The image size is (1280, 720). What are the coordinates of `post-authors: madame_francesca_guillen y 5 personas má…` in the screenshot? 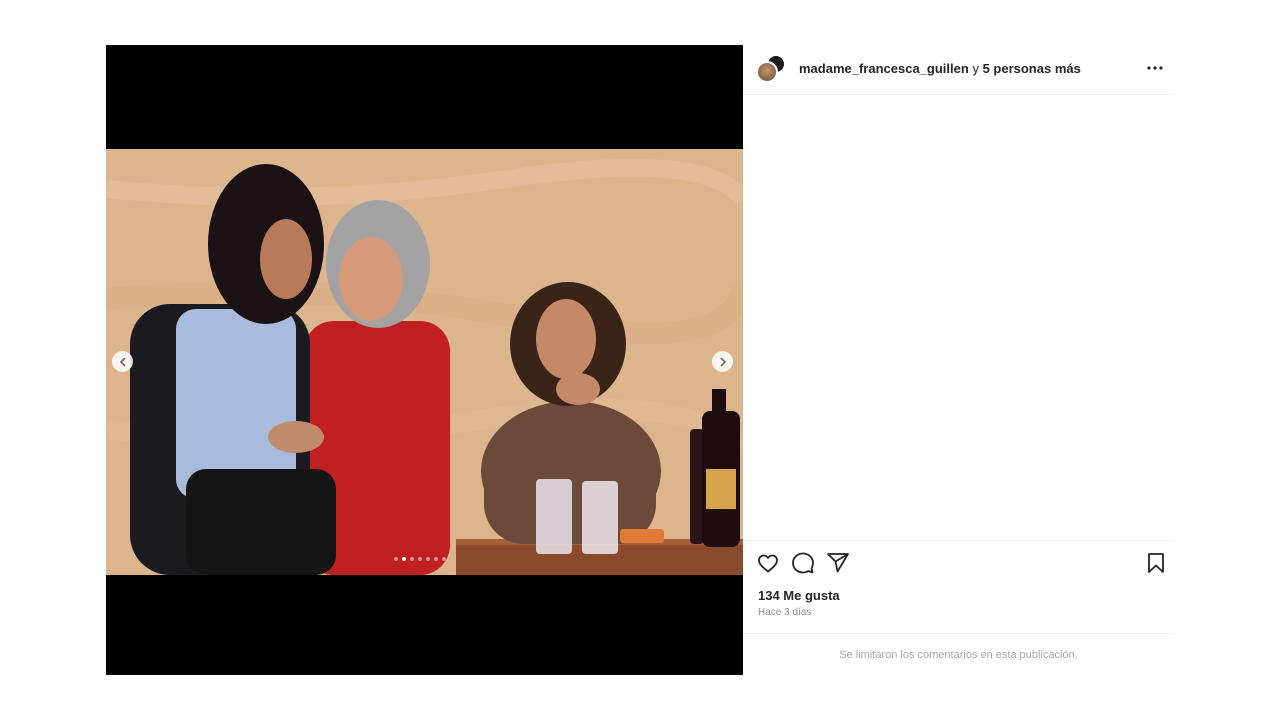 It's located at (940, 68).